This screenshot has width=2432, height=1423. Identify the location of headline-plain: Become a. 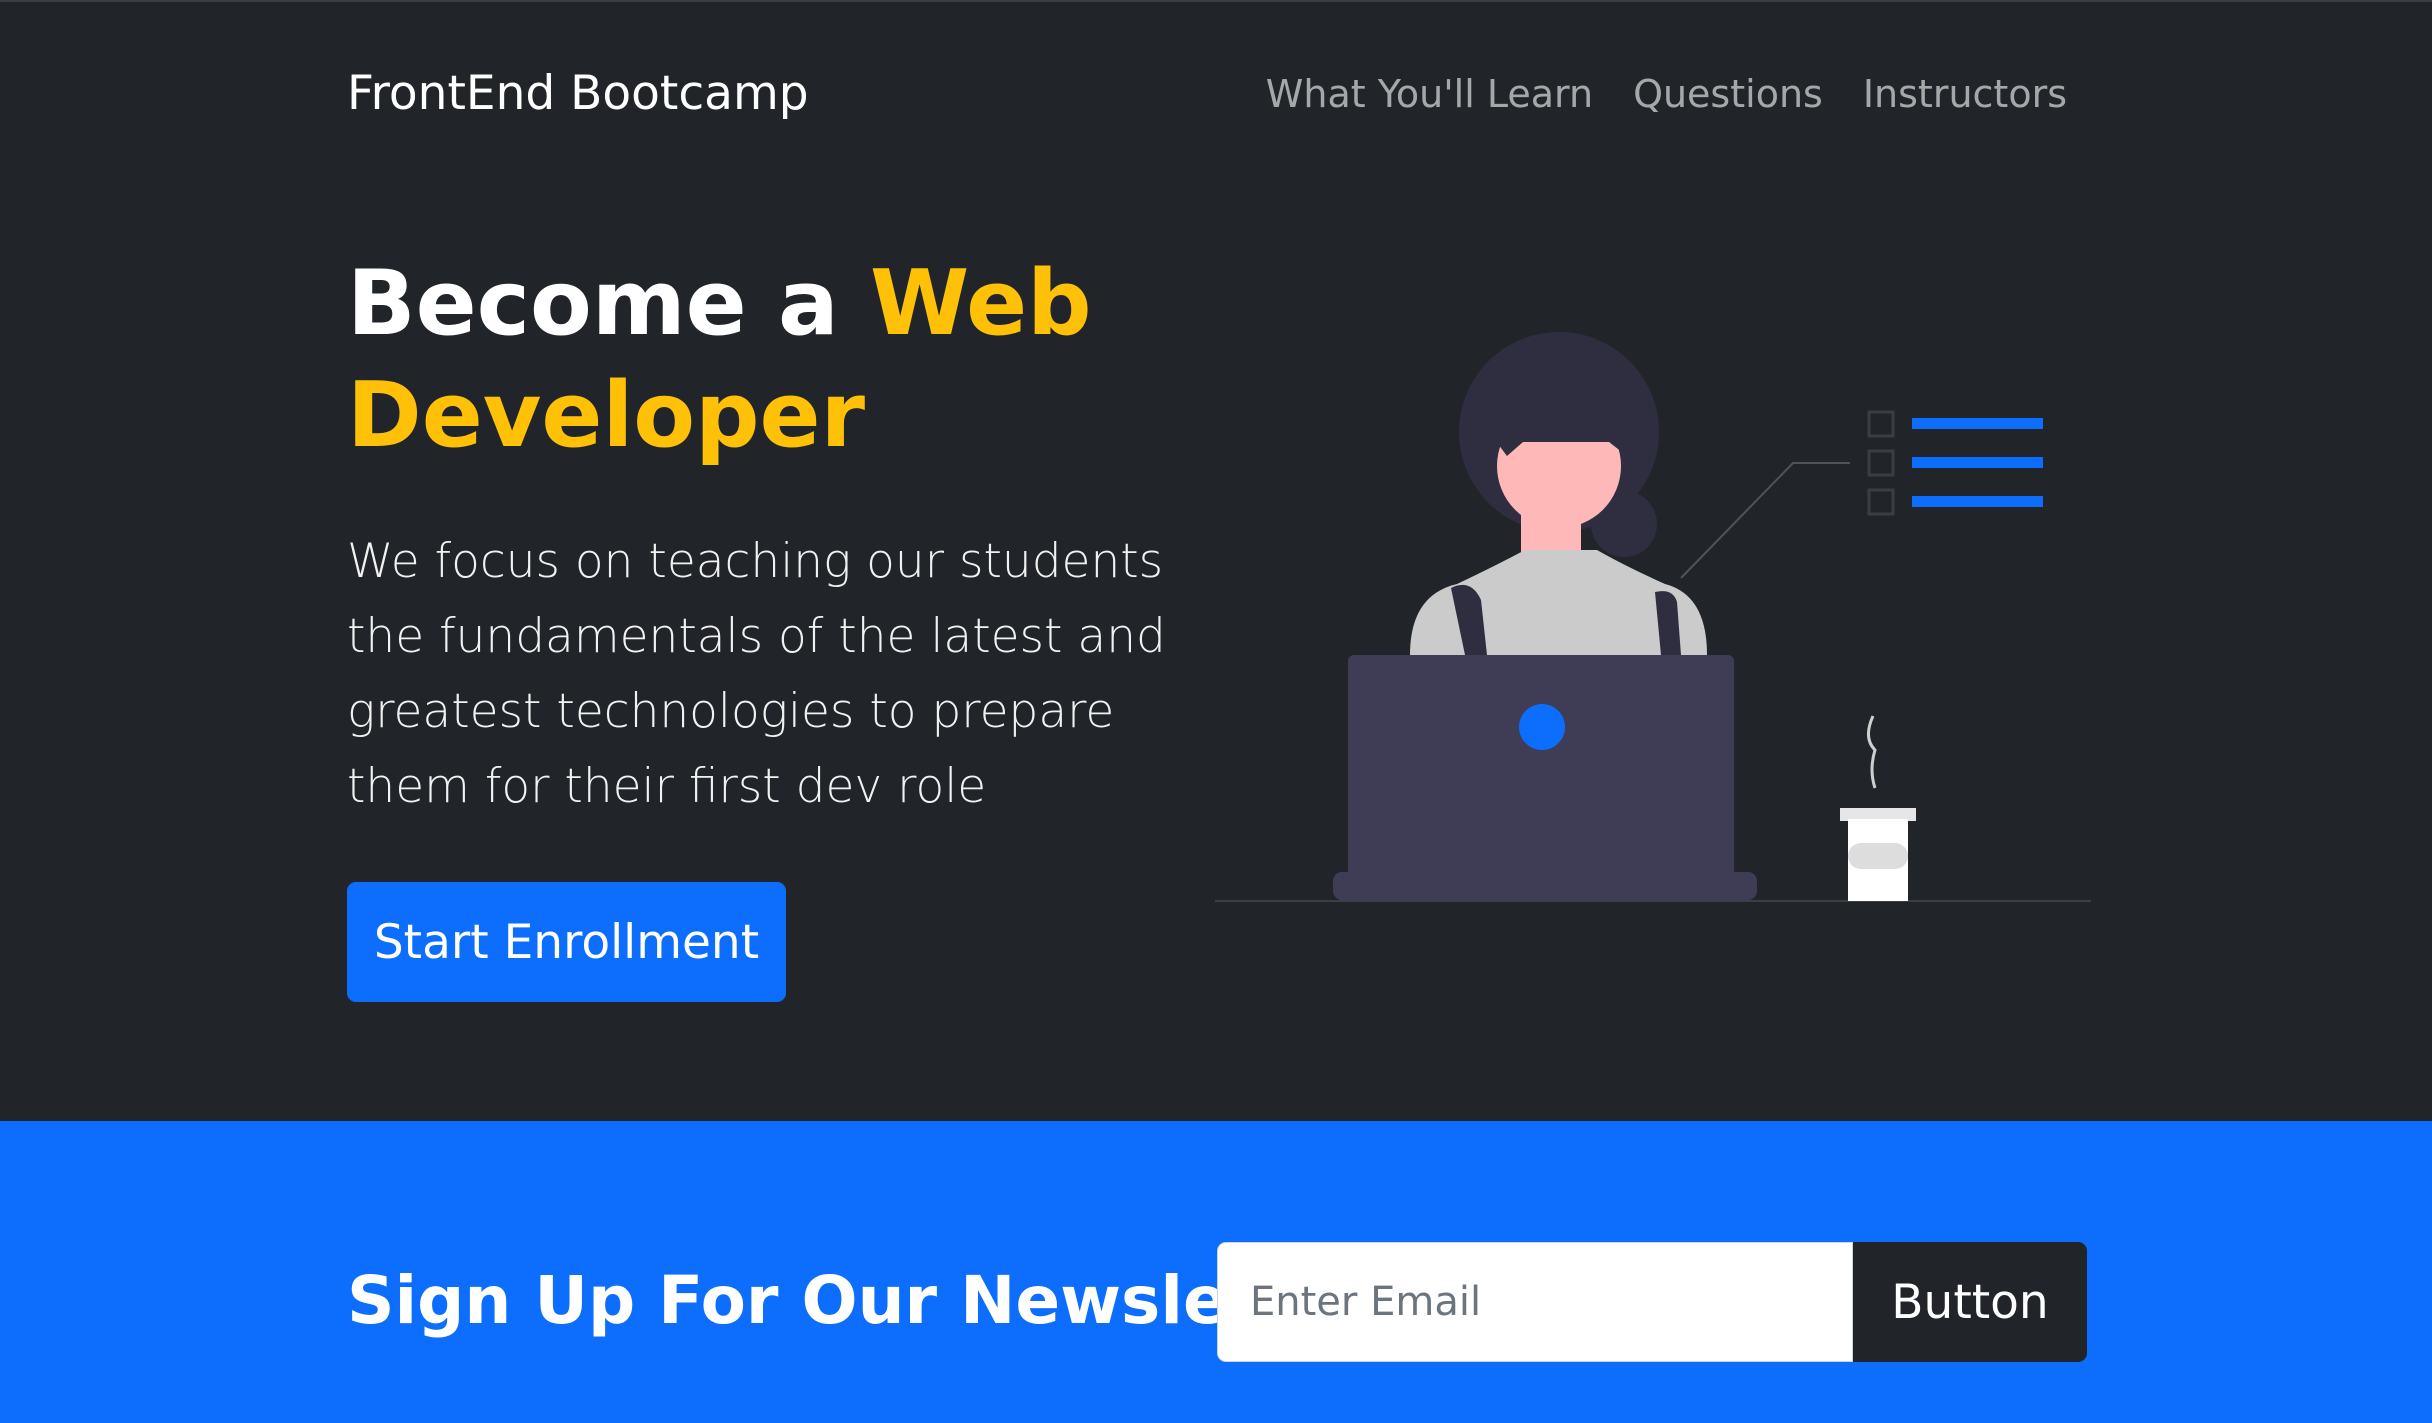
(609, 303).